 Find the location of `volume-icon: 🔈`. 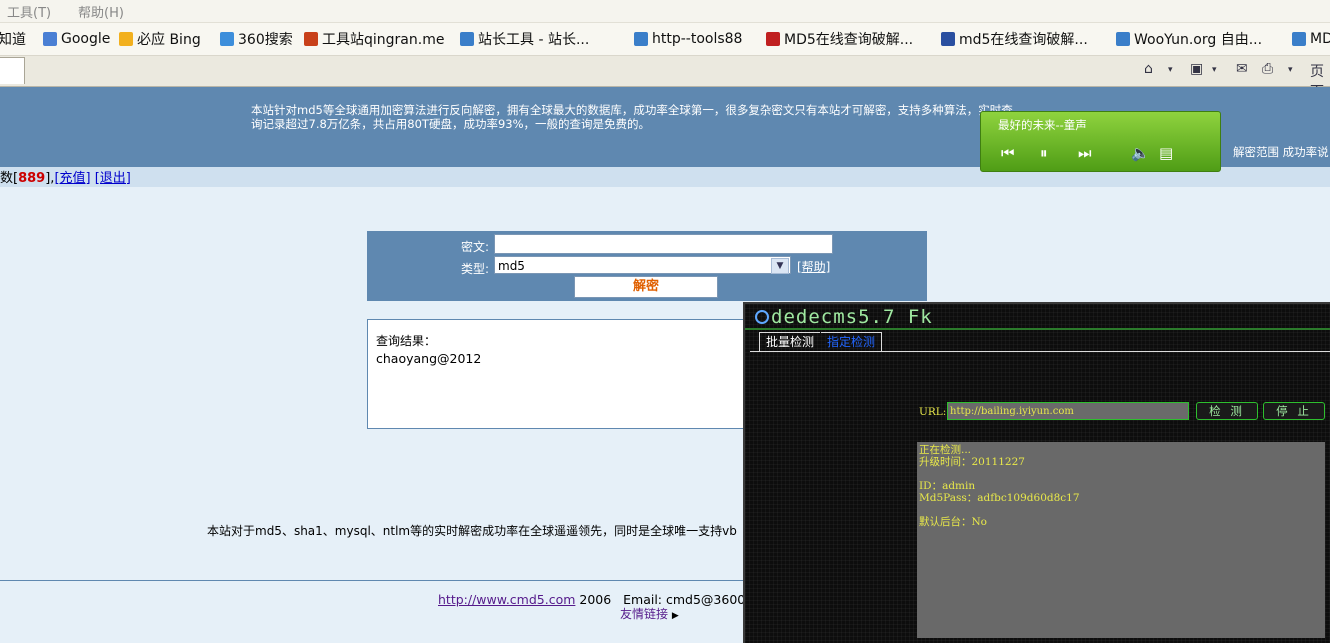

volume-icon: 🔈 is located at coordinates (1140, 153).